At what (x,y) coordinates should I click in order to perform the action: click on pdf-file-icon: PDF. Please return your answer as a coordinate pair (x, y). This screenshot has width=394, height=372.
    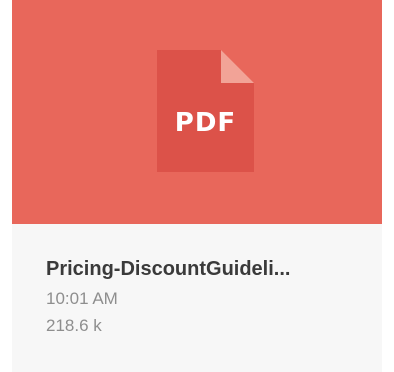
    Looking at the image, I should click on (205, 111).